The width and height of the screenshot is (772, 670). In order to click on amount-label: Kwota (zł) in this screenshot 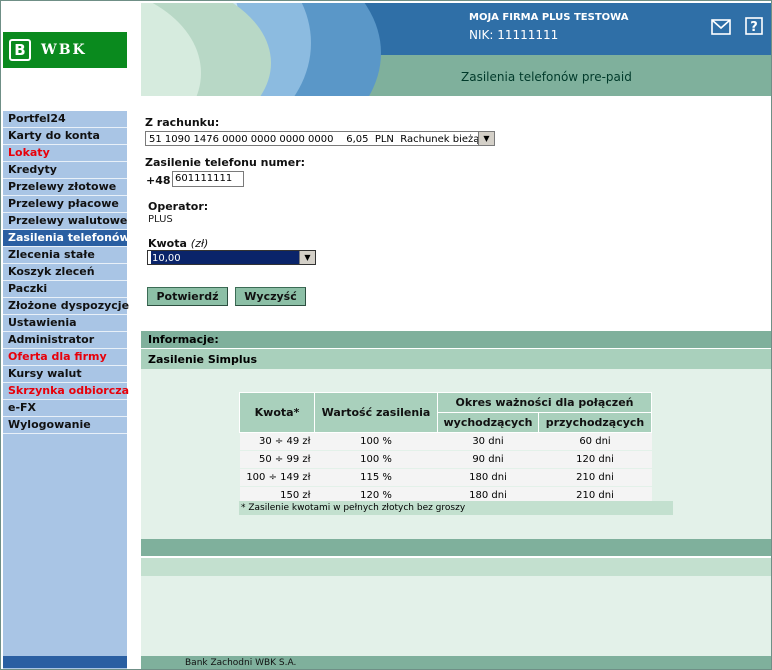, I will do `click(178, 243)`.